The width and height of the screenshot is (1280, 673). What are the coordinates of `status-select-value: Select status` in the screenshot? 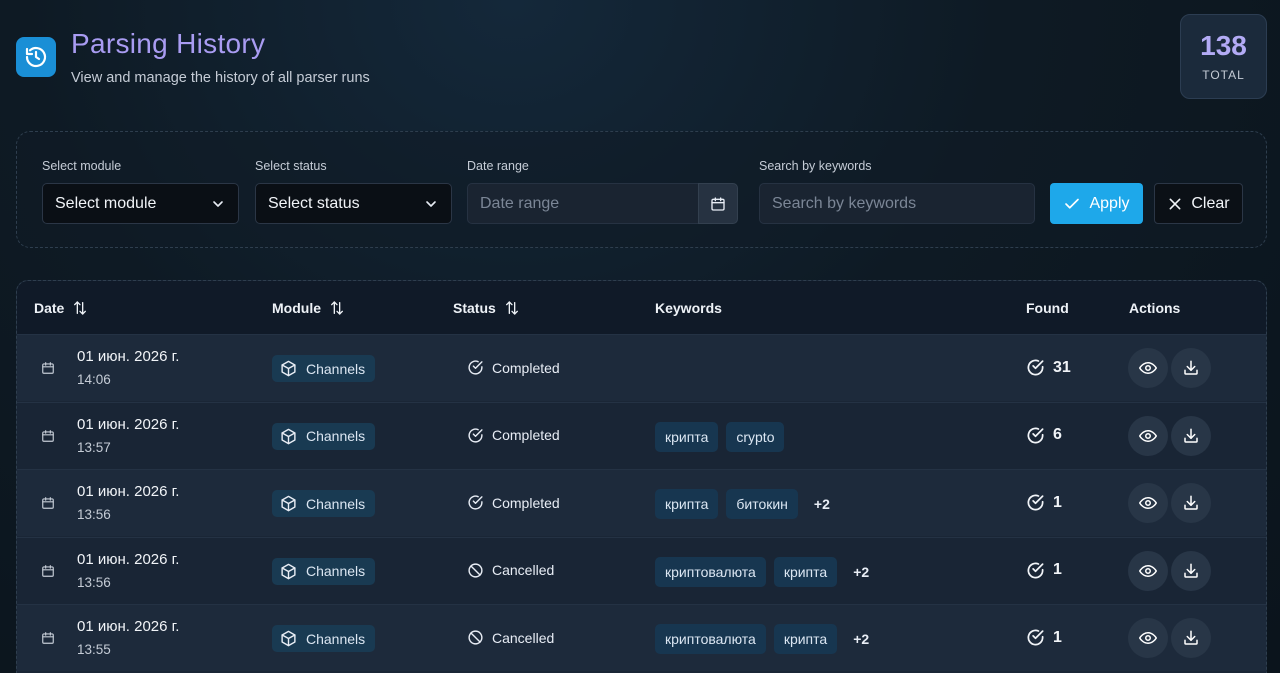 It's located at (314, 203).